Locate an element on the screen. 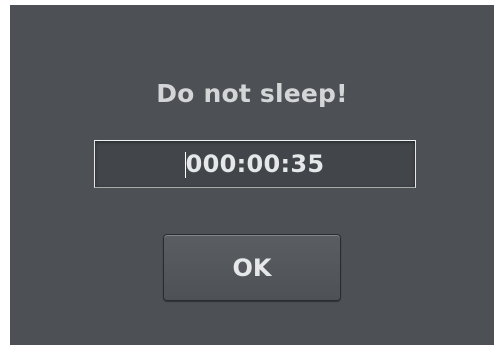  text-caret is located at coordinates (185, 165).